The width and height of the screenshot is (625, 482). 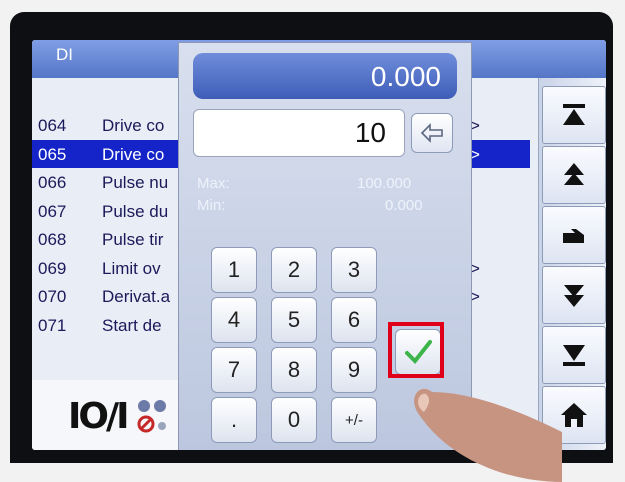 I want to click on list-item-name: Derivat.a, so click(x=136, y=296).